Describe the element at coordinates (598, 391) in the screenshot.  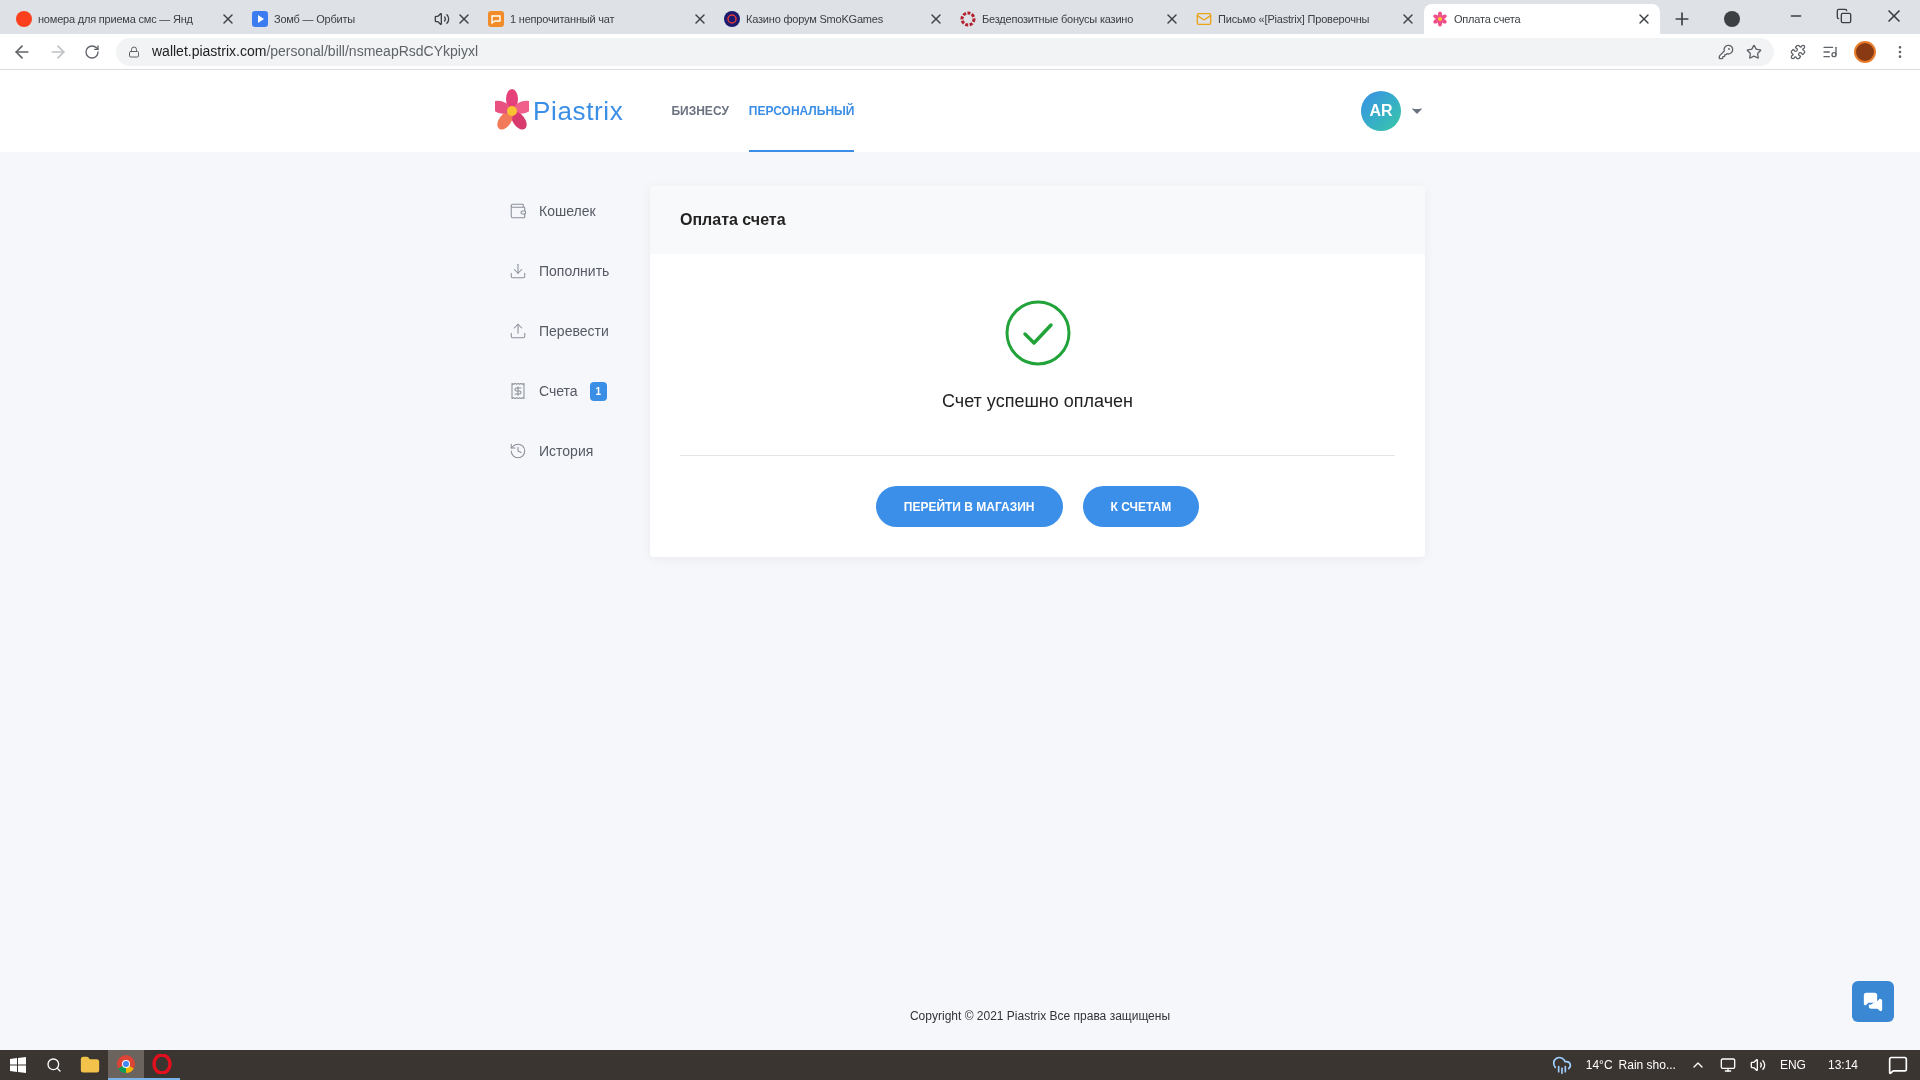
I see `count-badge: 1` at that location.